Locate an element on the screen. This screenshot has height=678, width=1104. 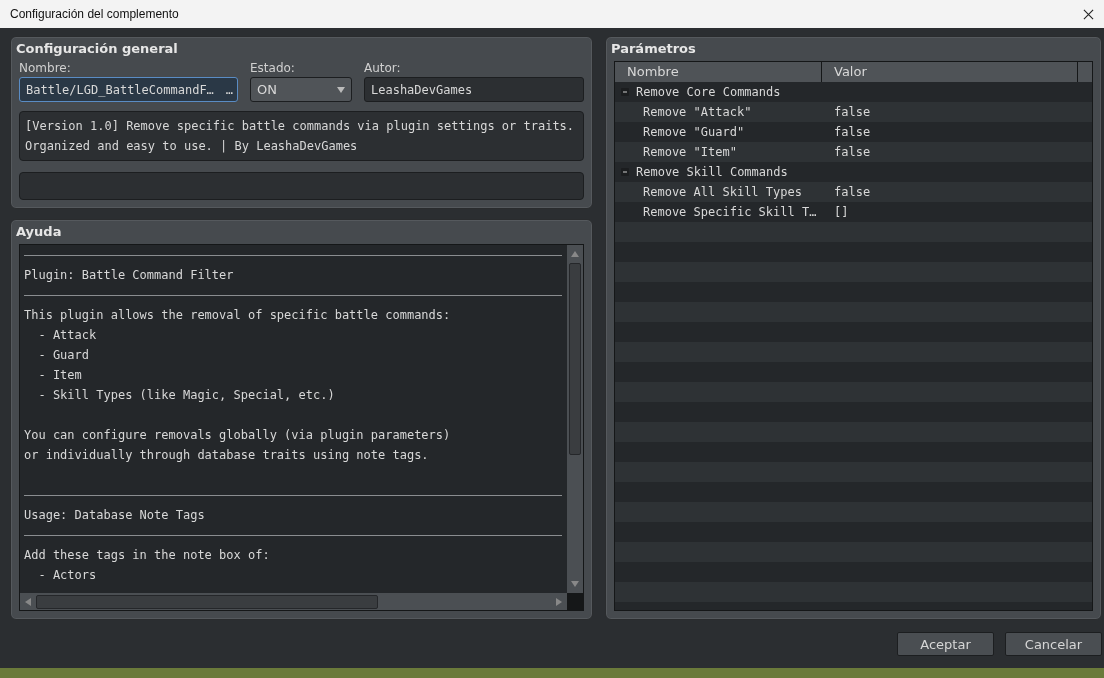
help-text-line: or individually through database traits using note tags. is located at coordinates (226, 455).